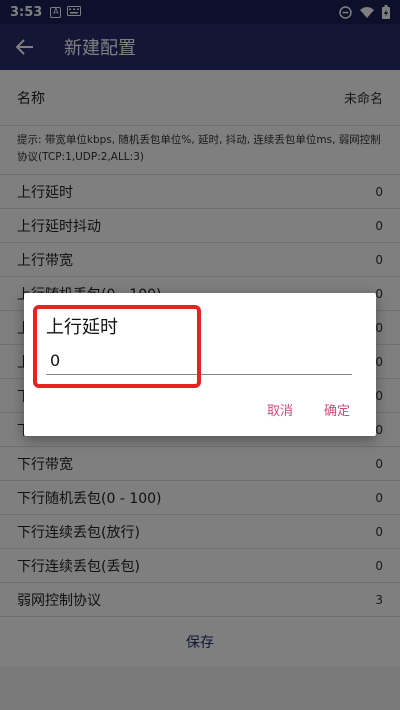 Image resolution: width=400 pixels, height=710 pixels. What do you see at coordinates (337, 409) in the screenshot?
I see `confirm-button: 确定` at bounding box center [337, 409].